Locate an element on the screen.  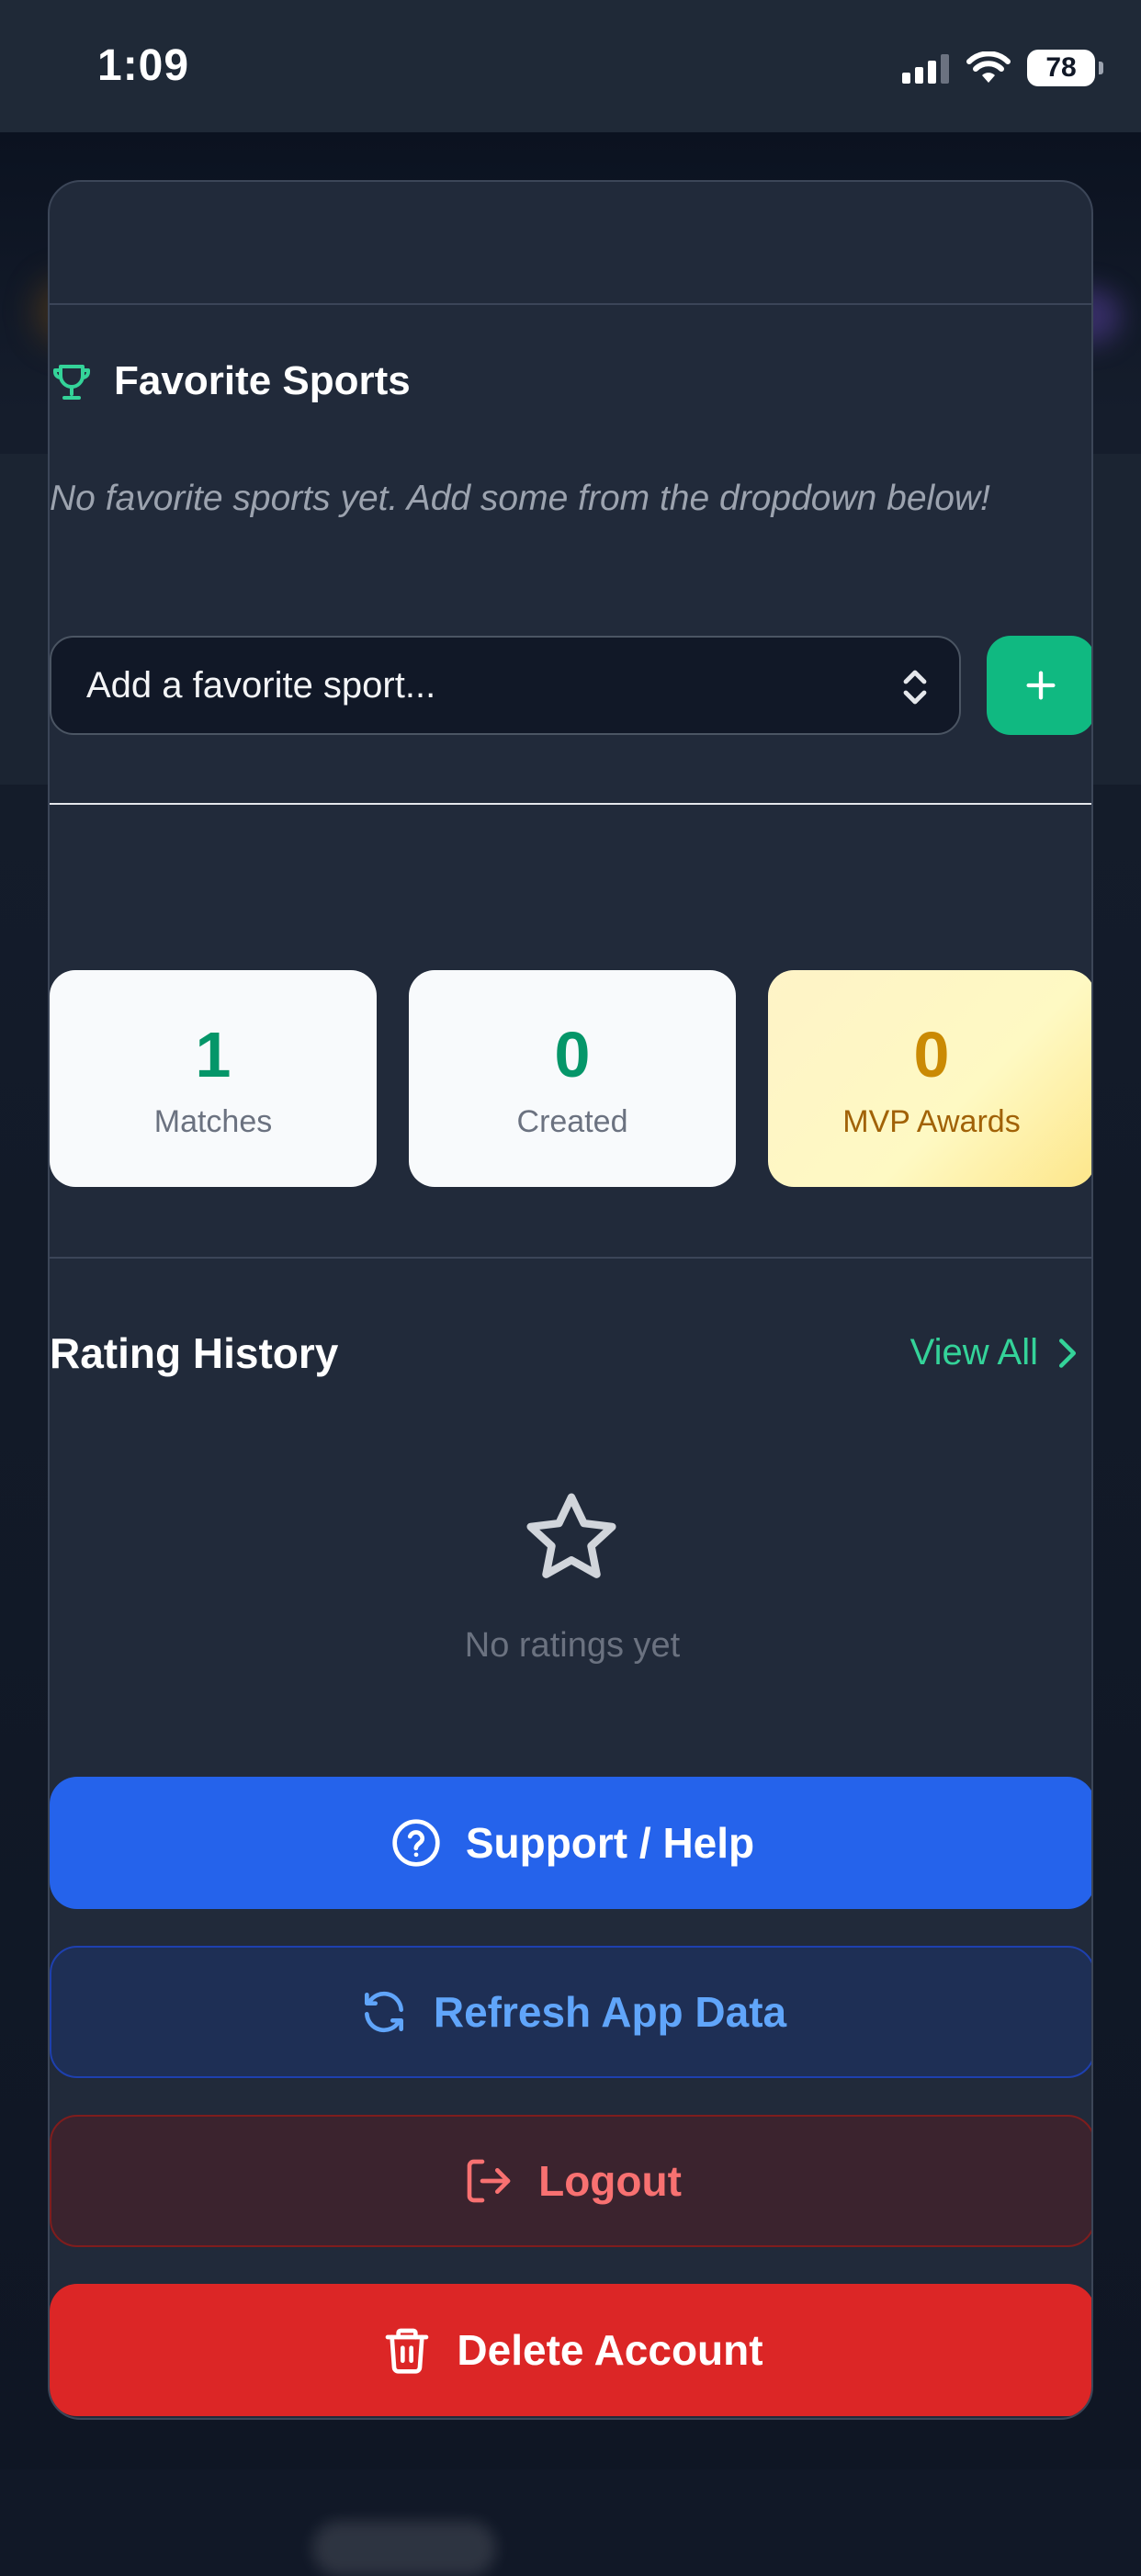
stat-card-mvp-awards: 0 MVP Awards is located at coordinates (929, 1078).